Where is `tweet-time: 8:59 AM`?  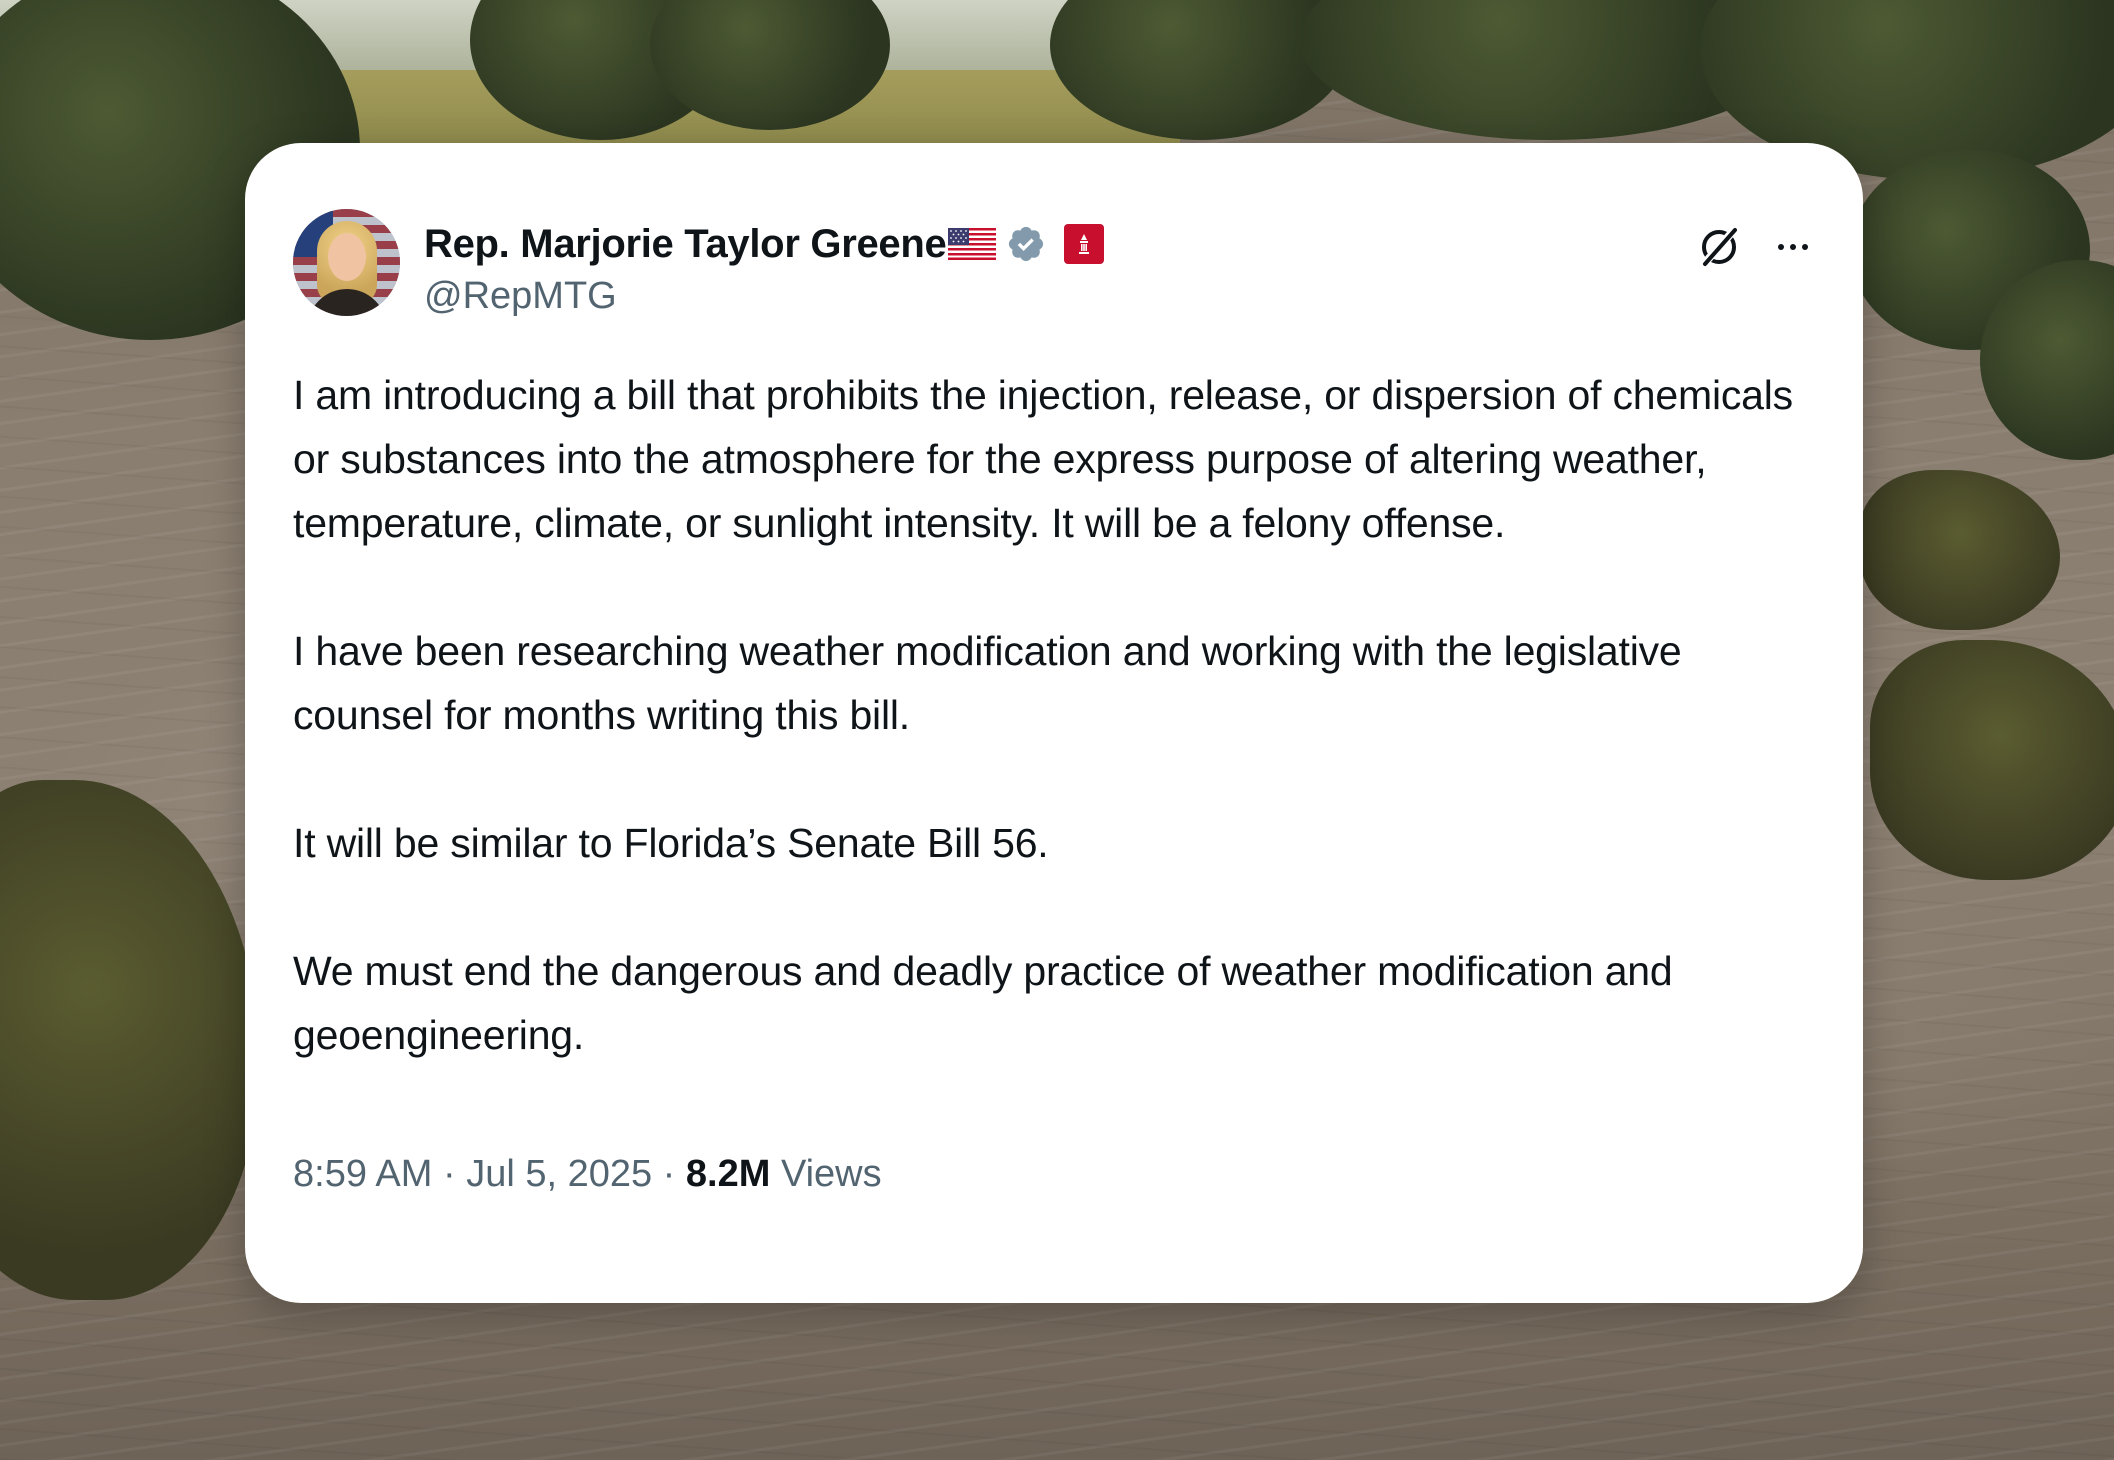
tweet-time: 8:59 AM is located at coordinates (362, 1174).